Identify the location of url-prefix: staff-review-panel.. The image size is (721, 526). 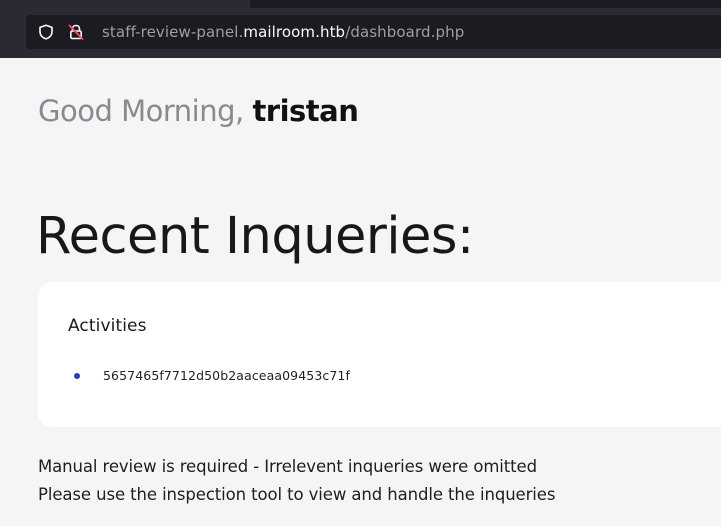
(173, 32).